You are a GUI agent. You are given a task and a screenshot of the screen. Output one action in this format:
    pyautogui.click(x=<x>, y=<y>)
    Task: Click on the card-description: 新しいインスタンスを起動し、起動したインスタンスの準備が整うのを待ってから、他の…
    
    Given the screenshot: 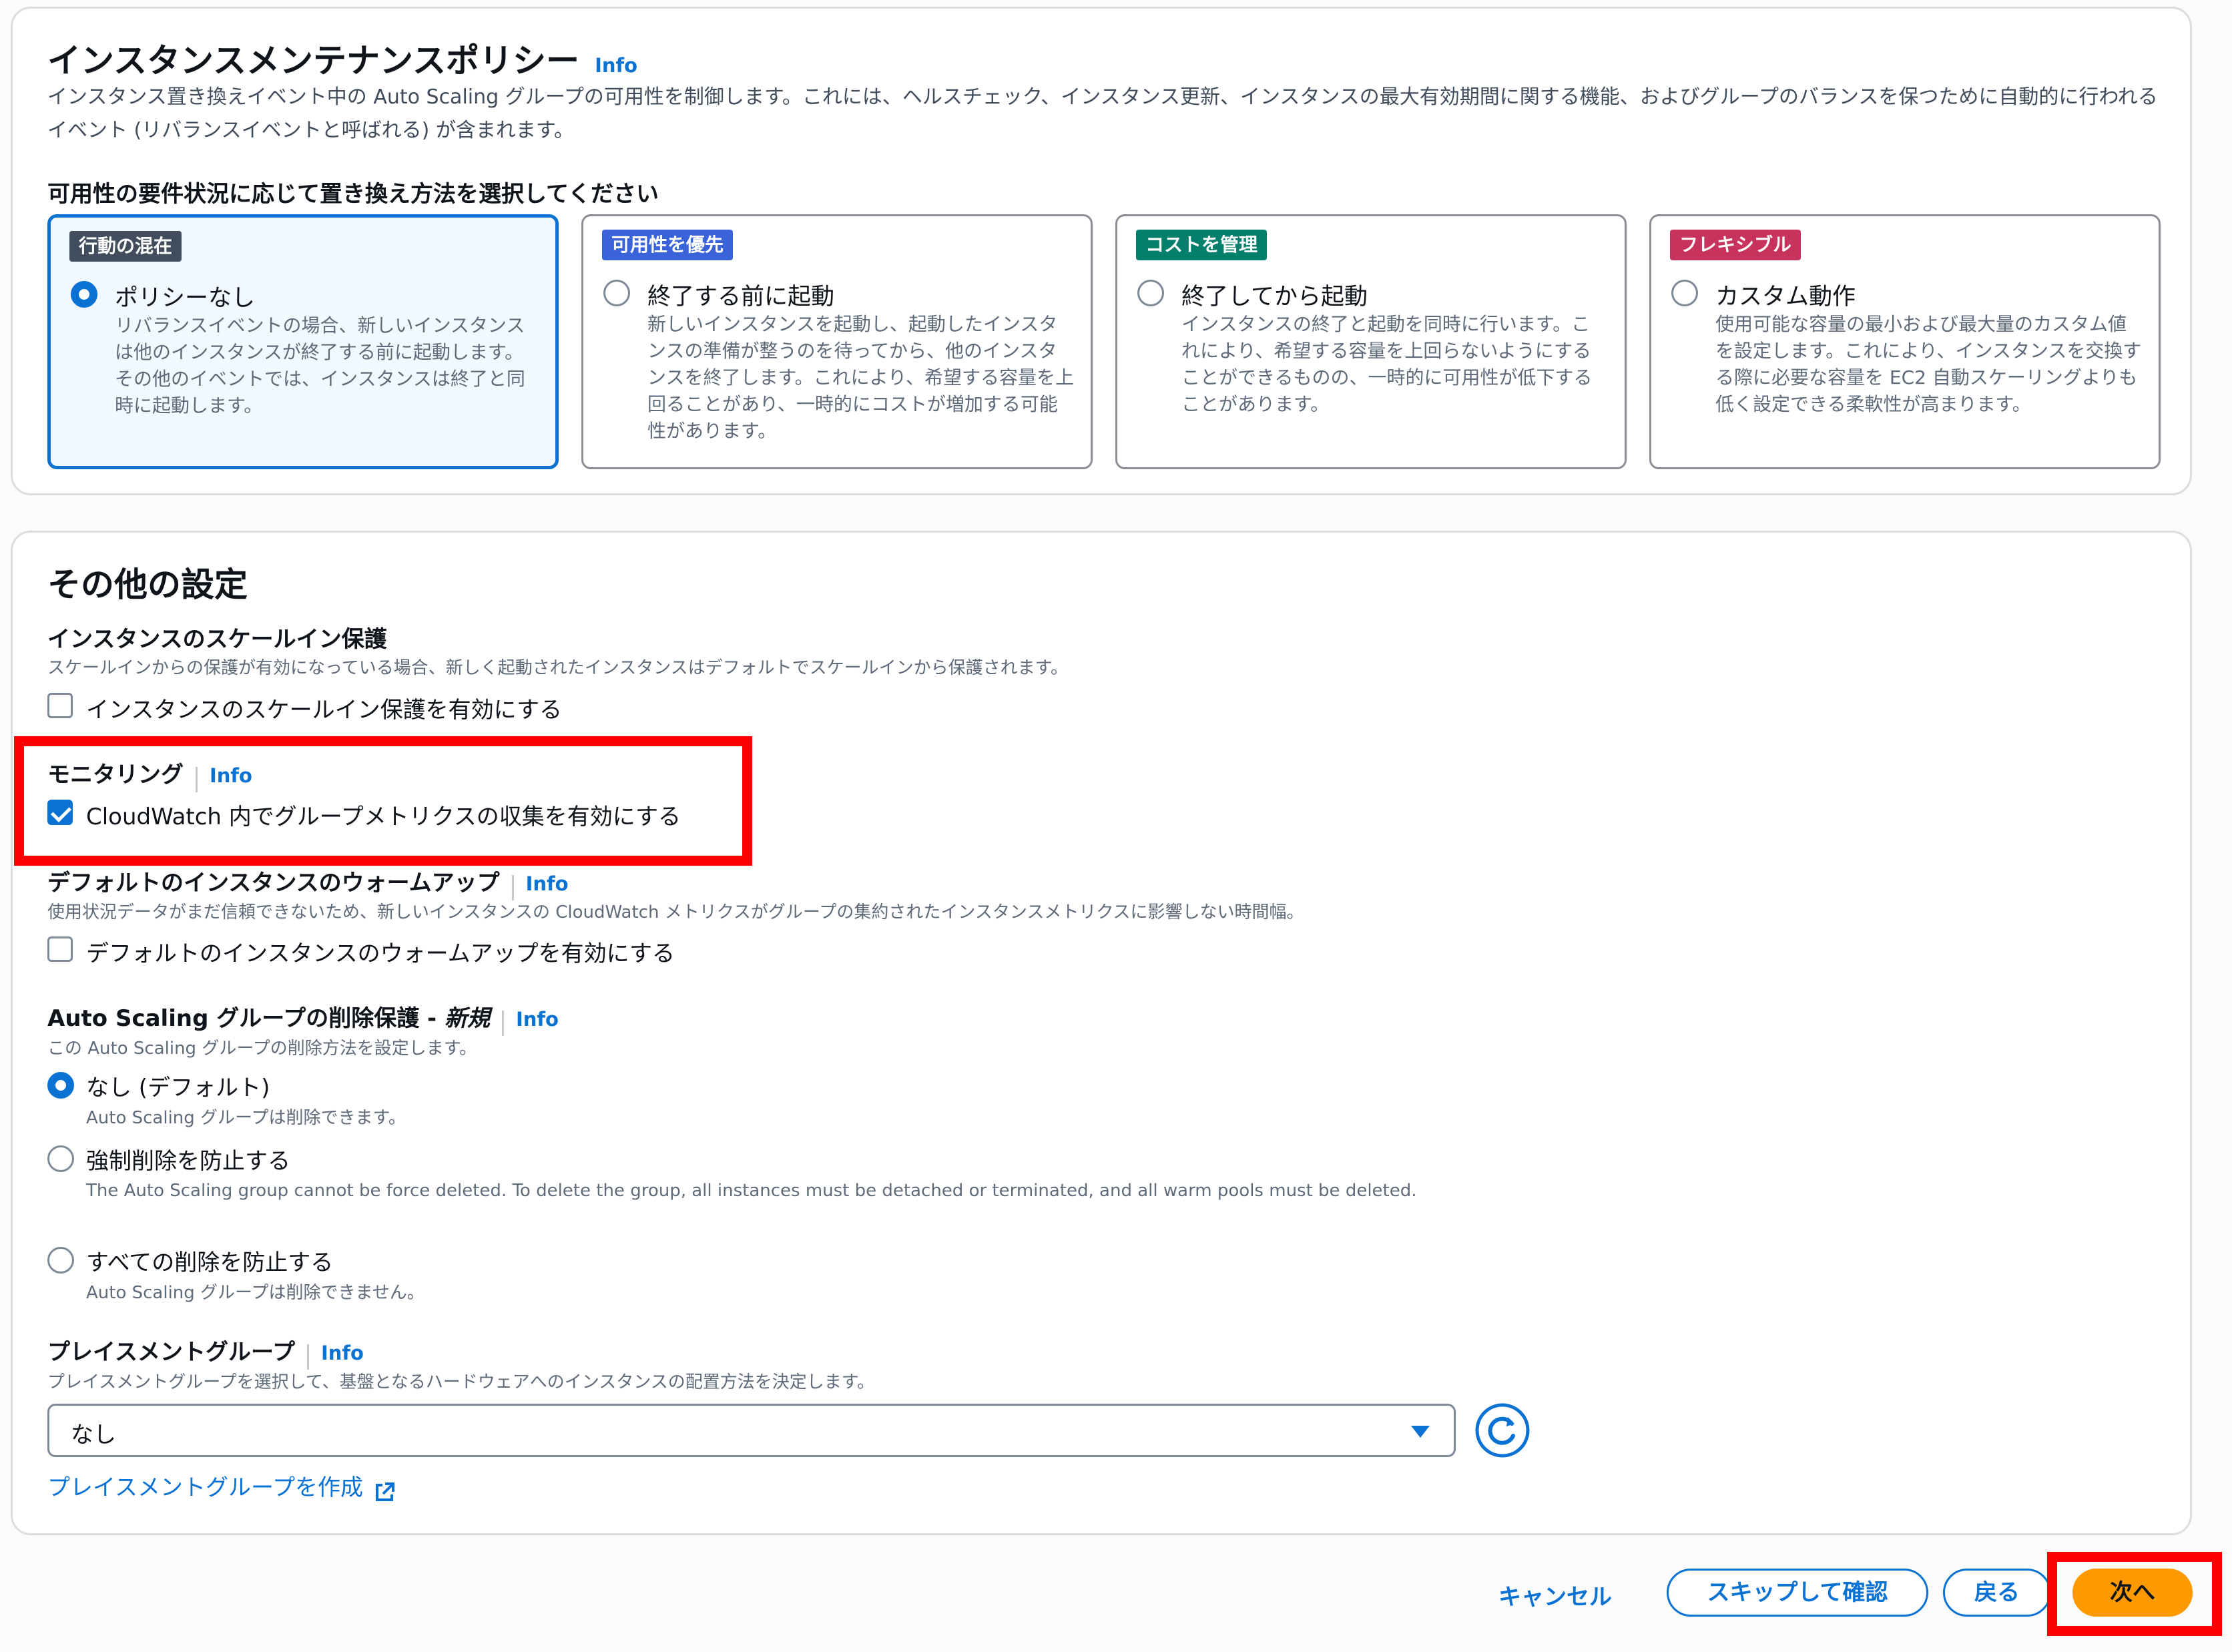 What is the action you would take?
    pyautogui.click(x=860, y=377)
    